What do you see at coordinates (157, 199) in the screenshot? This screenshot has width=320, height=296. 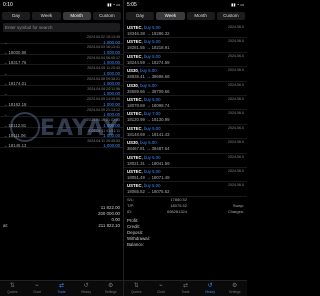 I see `detail-row: S/L: 17880.52` at bounding box center [157, 199].